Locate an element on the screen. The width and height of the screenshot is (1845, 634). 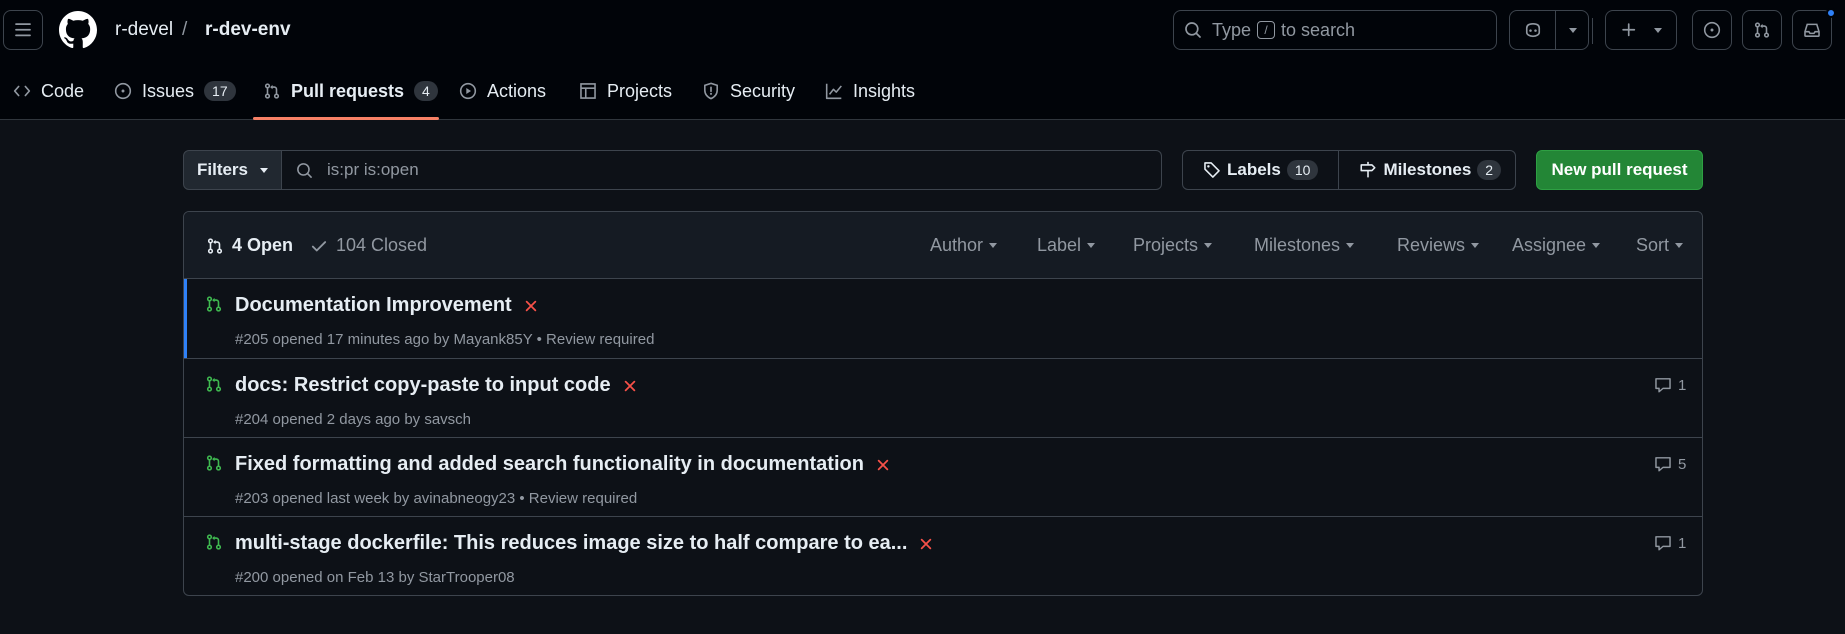
selector-label: Author is located at coordinates (957, 245).